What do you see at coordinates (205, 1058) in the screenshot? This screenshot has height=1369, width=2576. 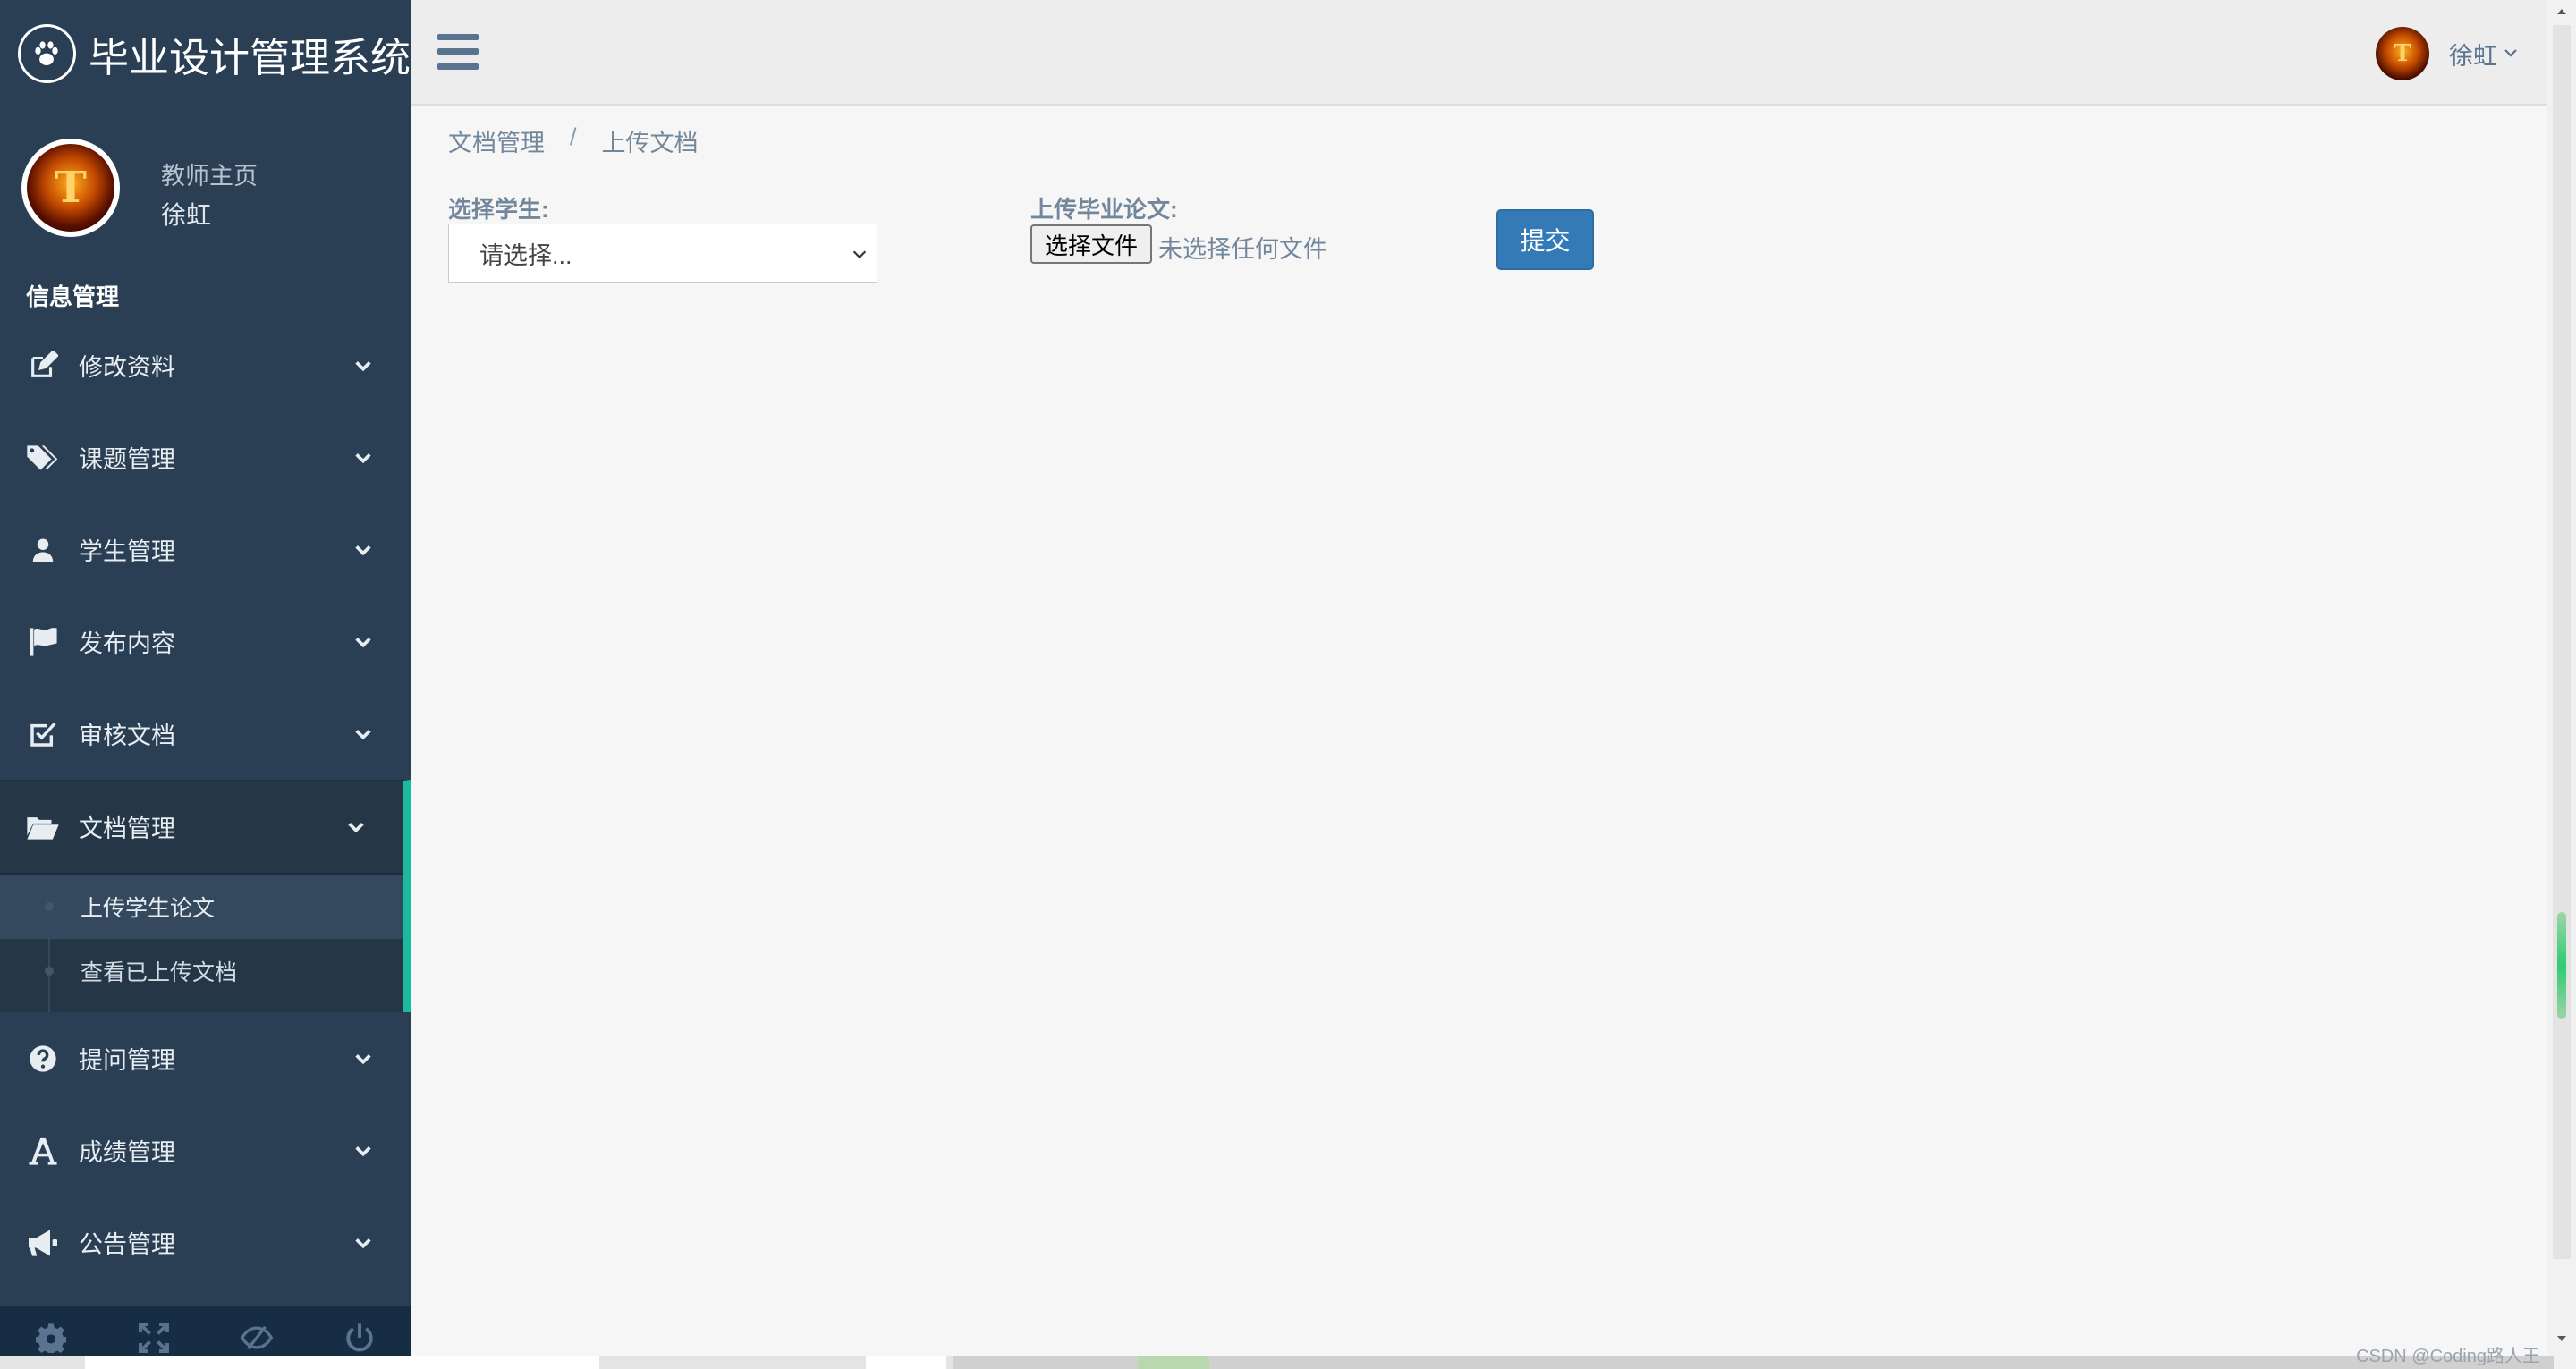 I see `sidebar-item-questions: 提问管理` at bounding box center [205, 1058].